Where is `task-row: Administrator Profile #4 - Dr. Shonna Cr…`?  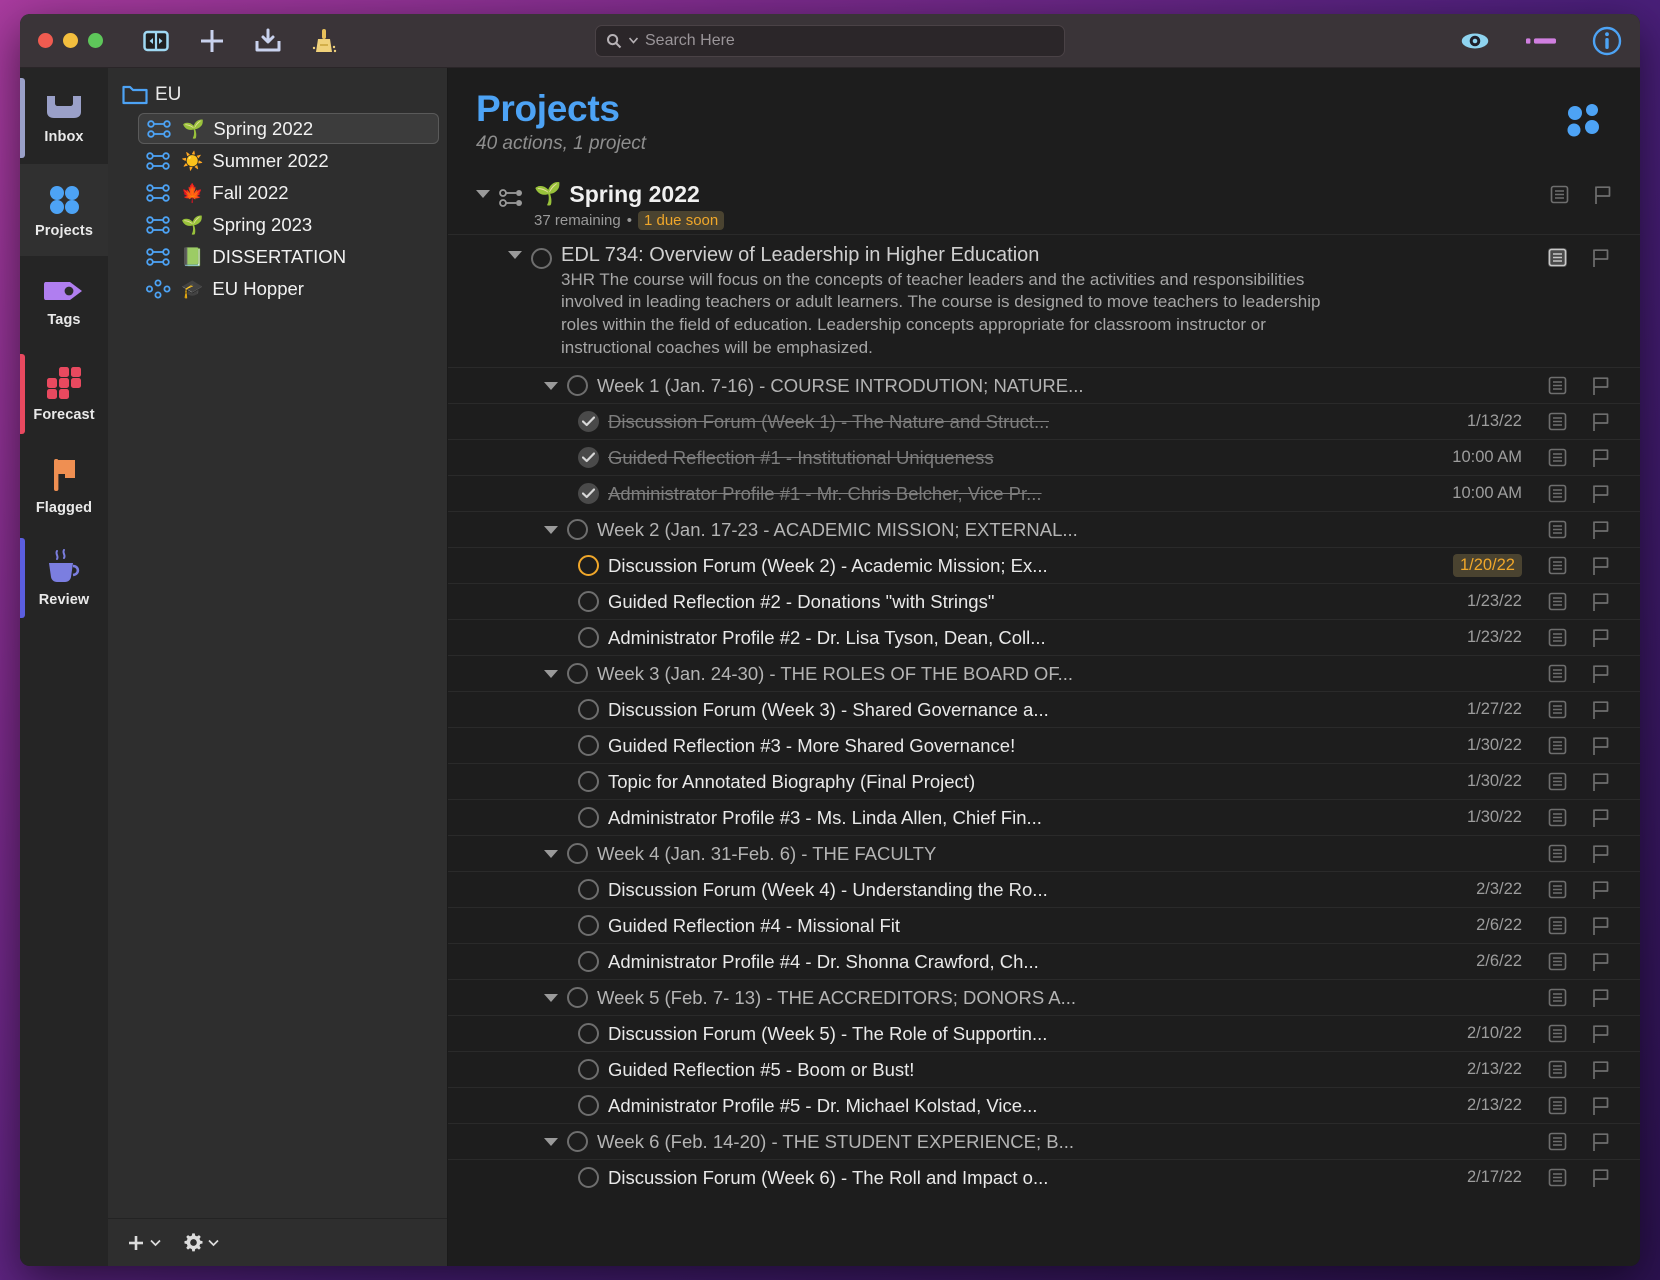
task-row: Administrator Profile #4 - Dr. Shonna Cr… is located at coordinates (1044, 961).